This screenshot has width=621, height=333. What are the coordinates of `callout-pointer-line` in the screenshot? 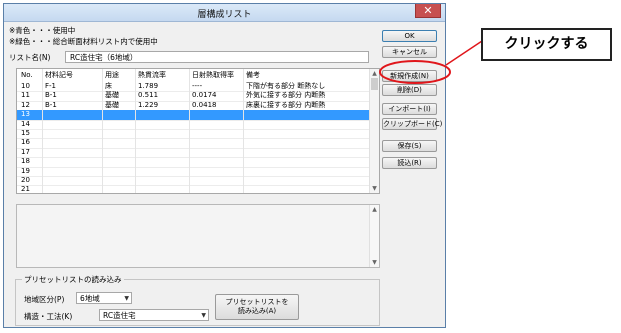 It's located at (464, 53).